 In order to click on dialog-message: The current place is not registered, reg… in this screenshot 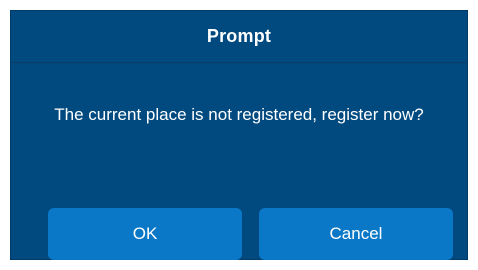, I will do `click(239, 114)`.